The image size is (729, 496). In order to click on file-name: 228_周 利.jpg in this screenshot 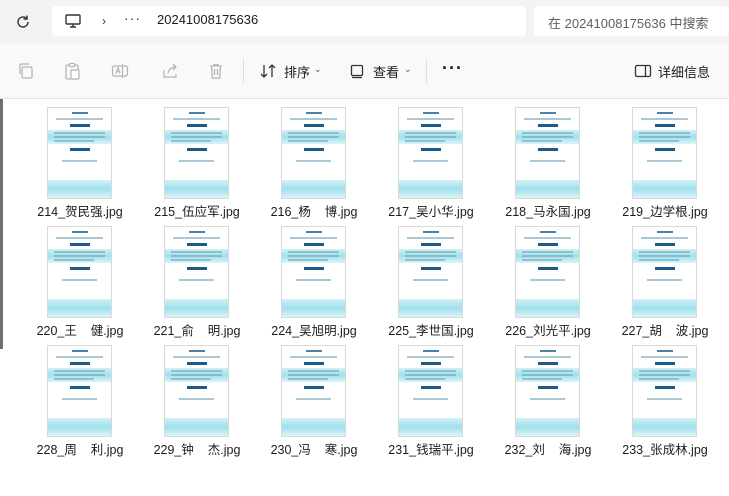, I will do `click(80, 450)`.